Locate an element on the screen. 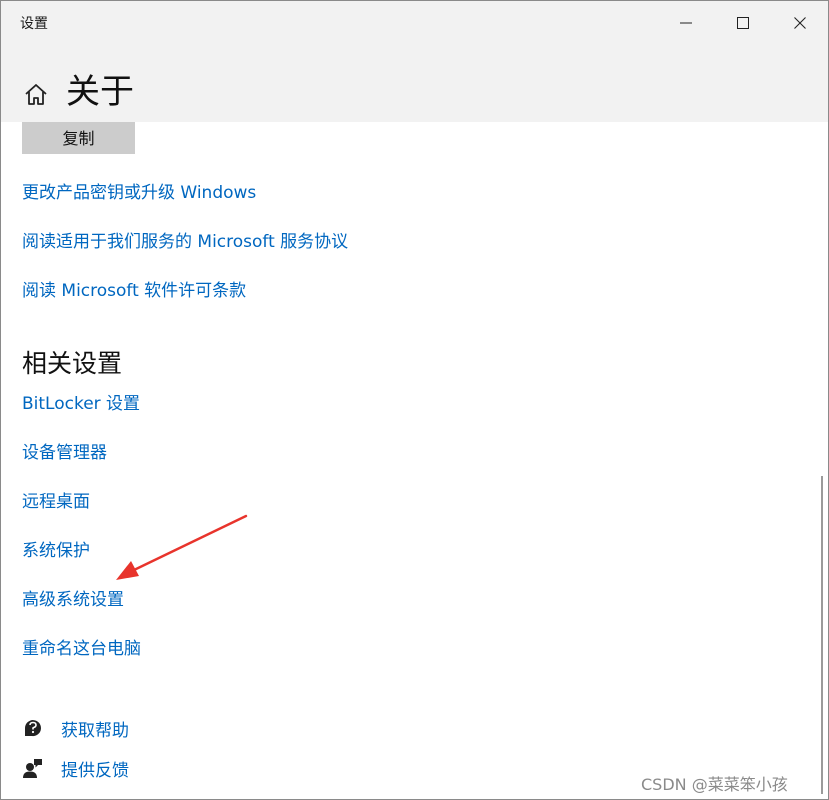 This screenshot has height=800, width=829. remote-desktop-link: 远程桌面 is located at coordinates (56, 499).